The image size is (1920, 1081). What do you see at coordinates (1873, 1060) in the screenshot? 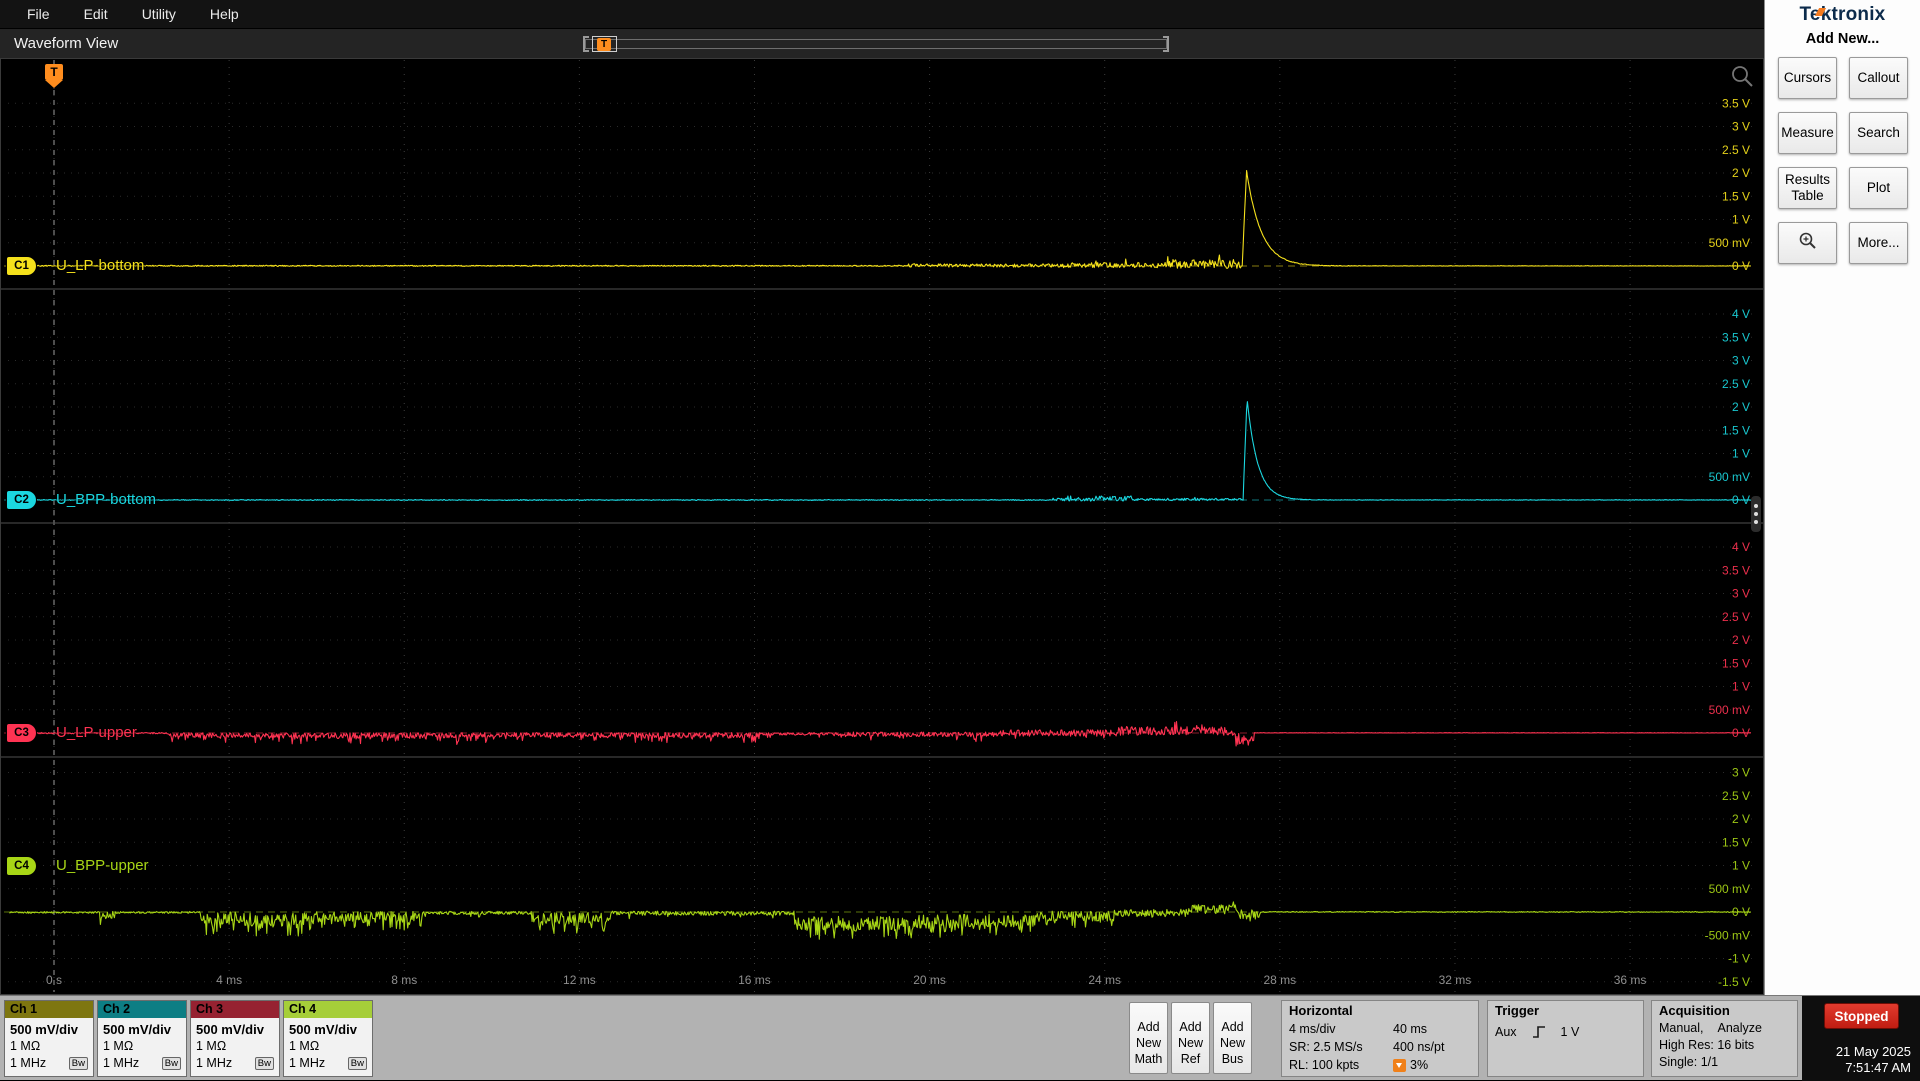
I see `datetime-display: 21 May 2025 7:51:47 AM` at bounding box center [1873, 1060].